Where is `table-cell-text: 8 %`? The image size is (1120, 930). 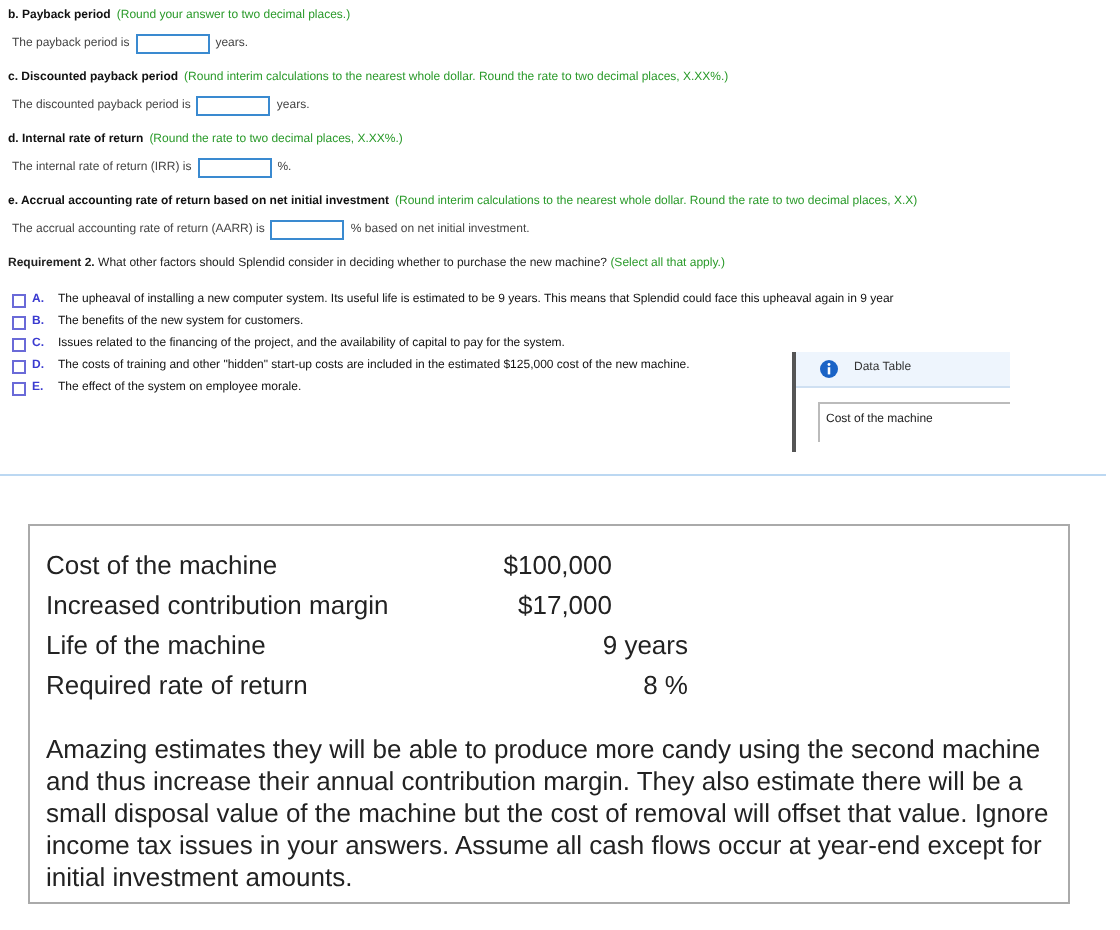
table-cell-text: 8 % is located at coordinates (664, 686).